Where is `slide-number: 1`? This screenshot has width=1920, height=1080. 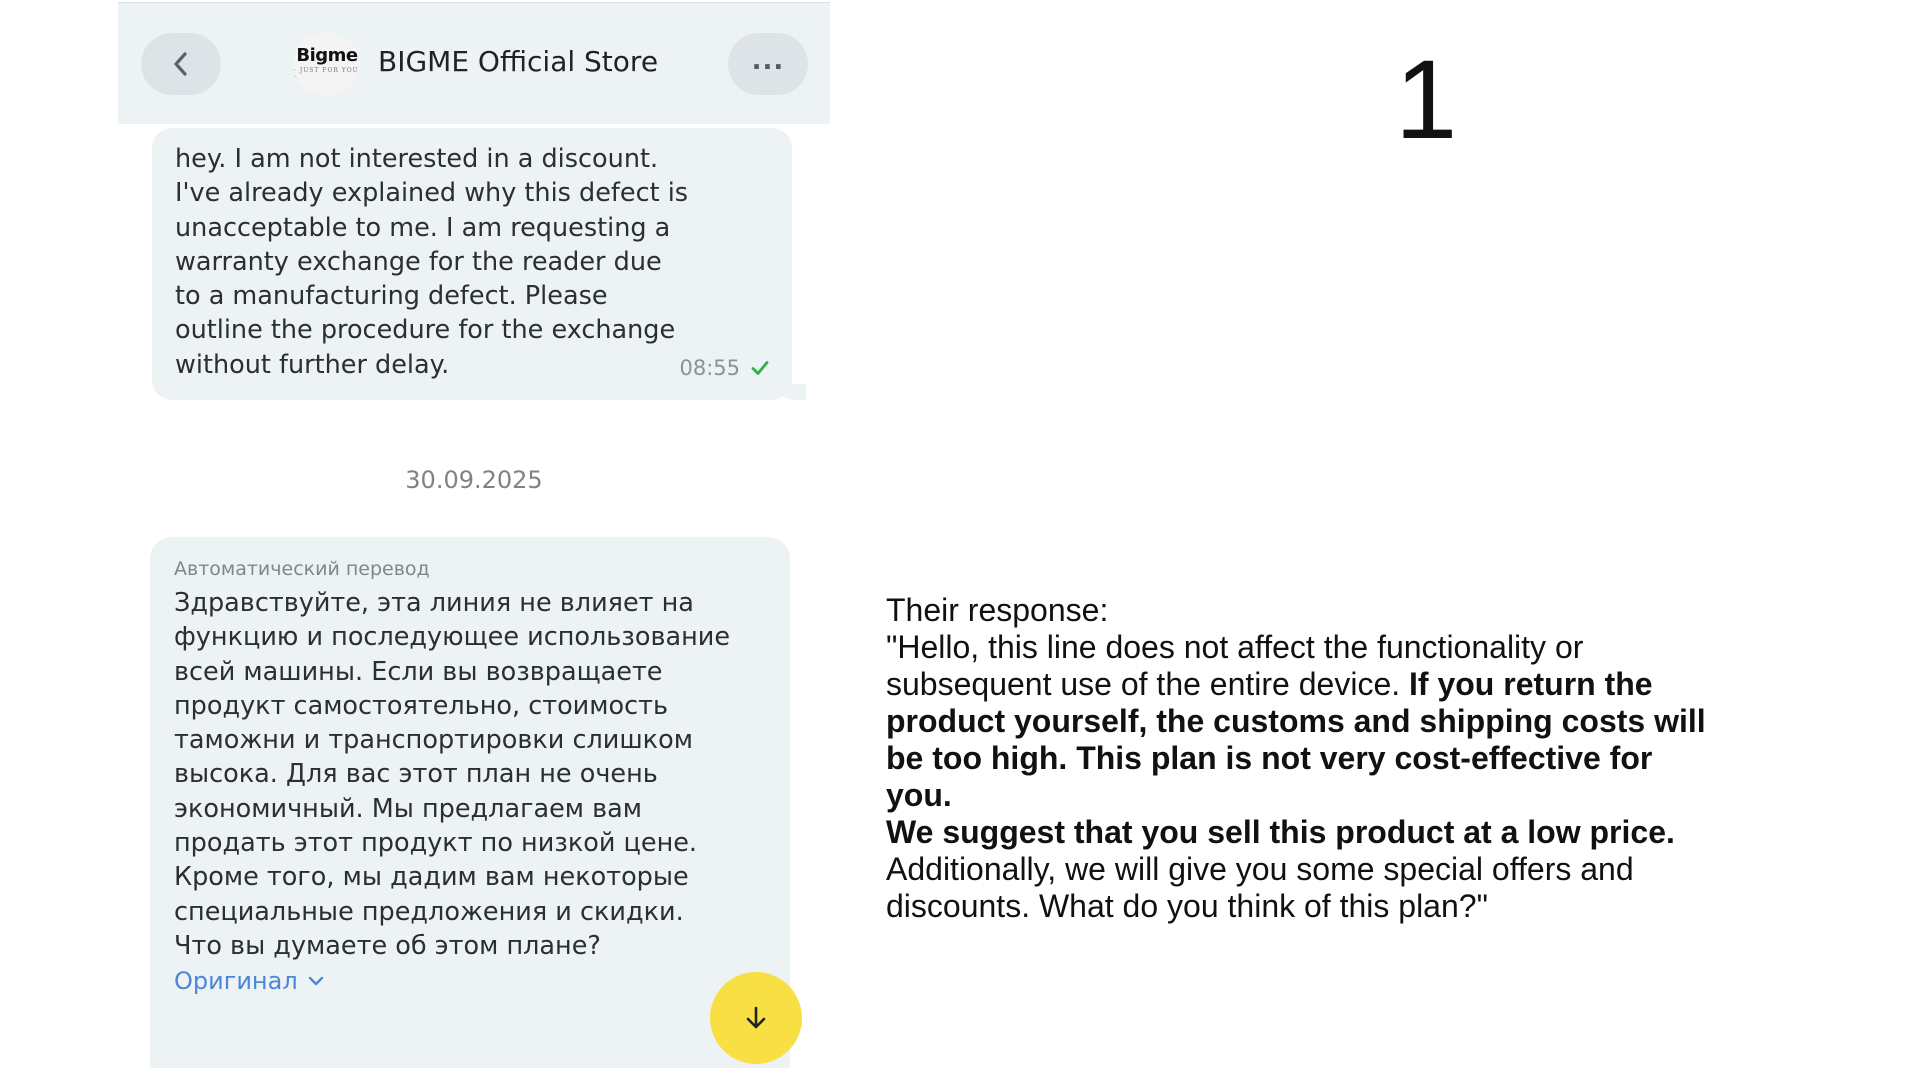 slide-number: 1 is located at coordinates (1426, 99).